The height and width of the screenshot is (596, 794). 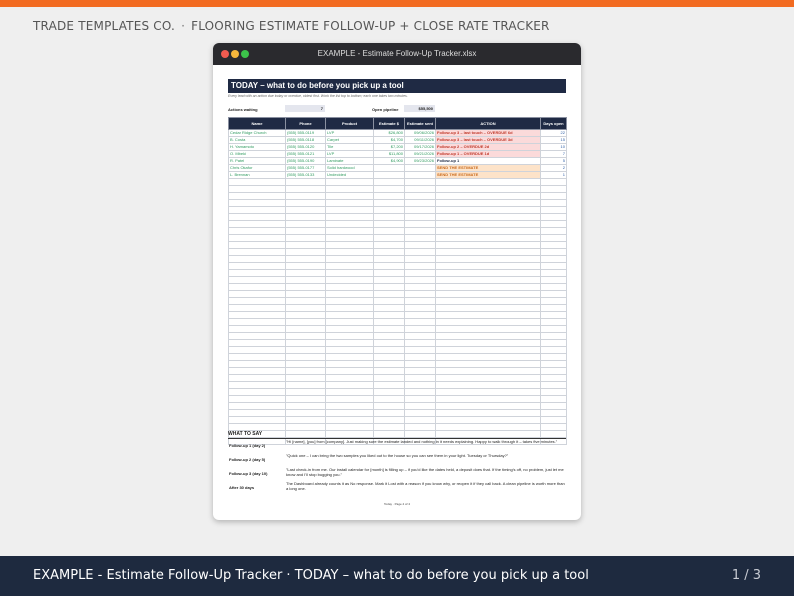 I want to click on column-header-estimate-sent: Estimate sent, so click(x=420, y=123).